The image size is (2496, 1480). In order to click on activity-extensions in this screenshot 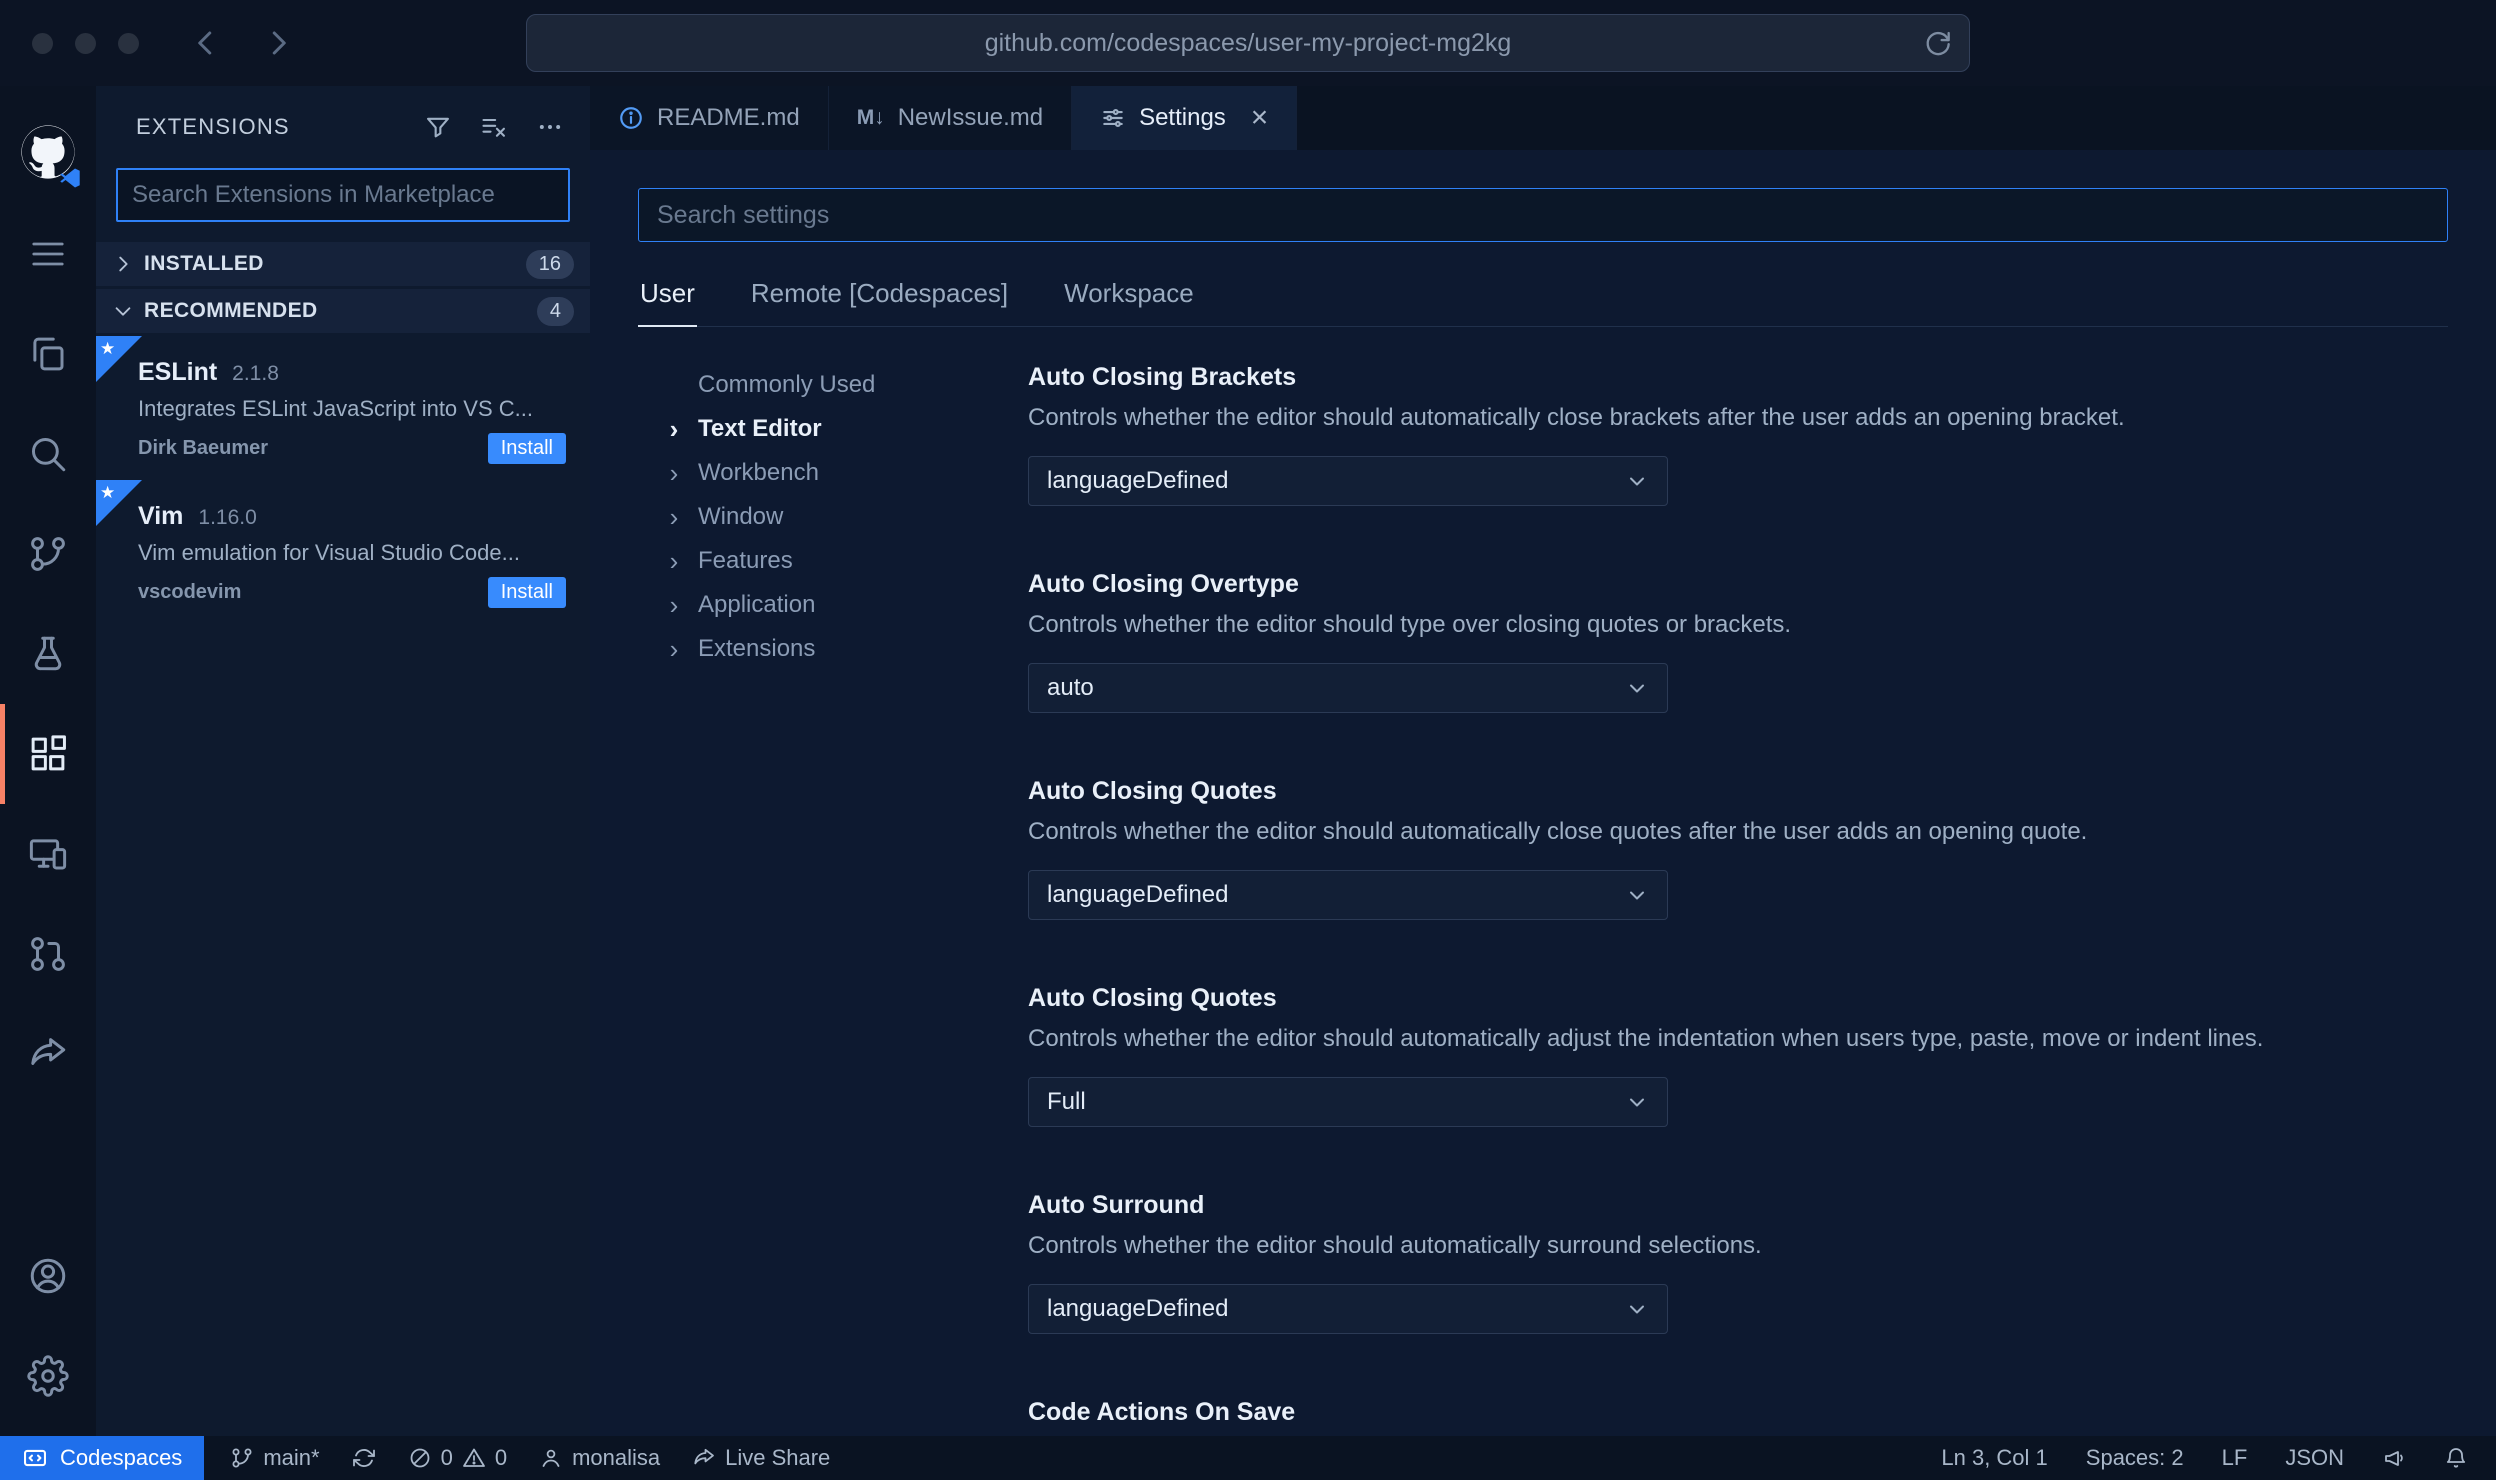, I will do `click(48, 754)`.